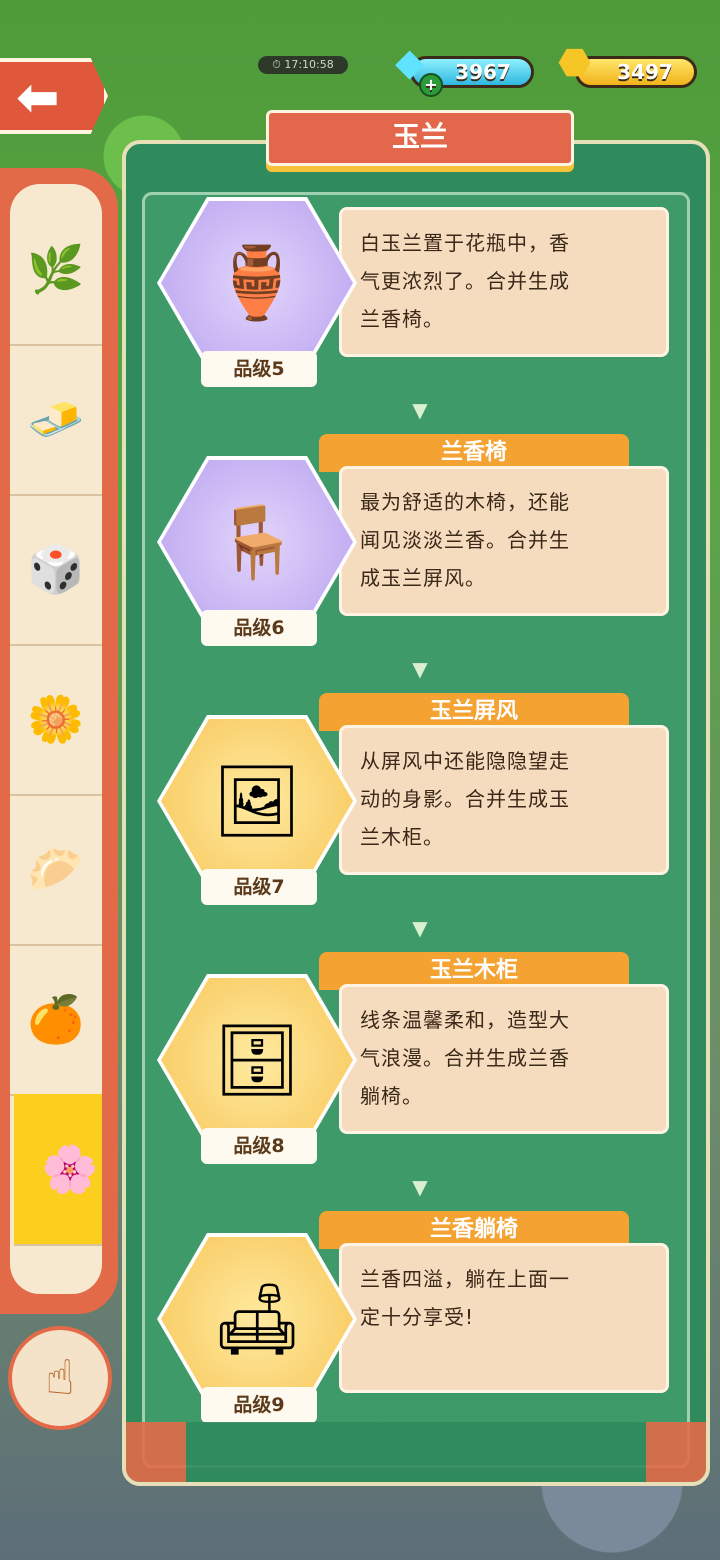 The width and height of the screenshot is (720, 1560). I want to click on description-line: 躺椅。, so click(391, 1096).